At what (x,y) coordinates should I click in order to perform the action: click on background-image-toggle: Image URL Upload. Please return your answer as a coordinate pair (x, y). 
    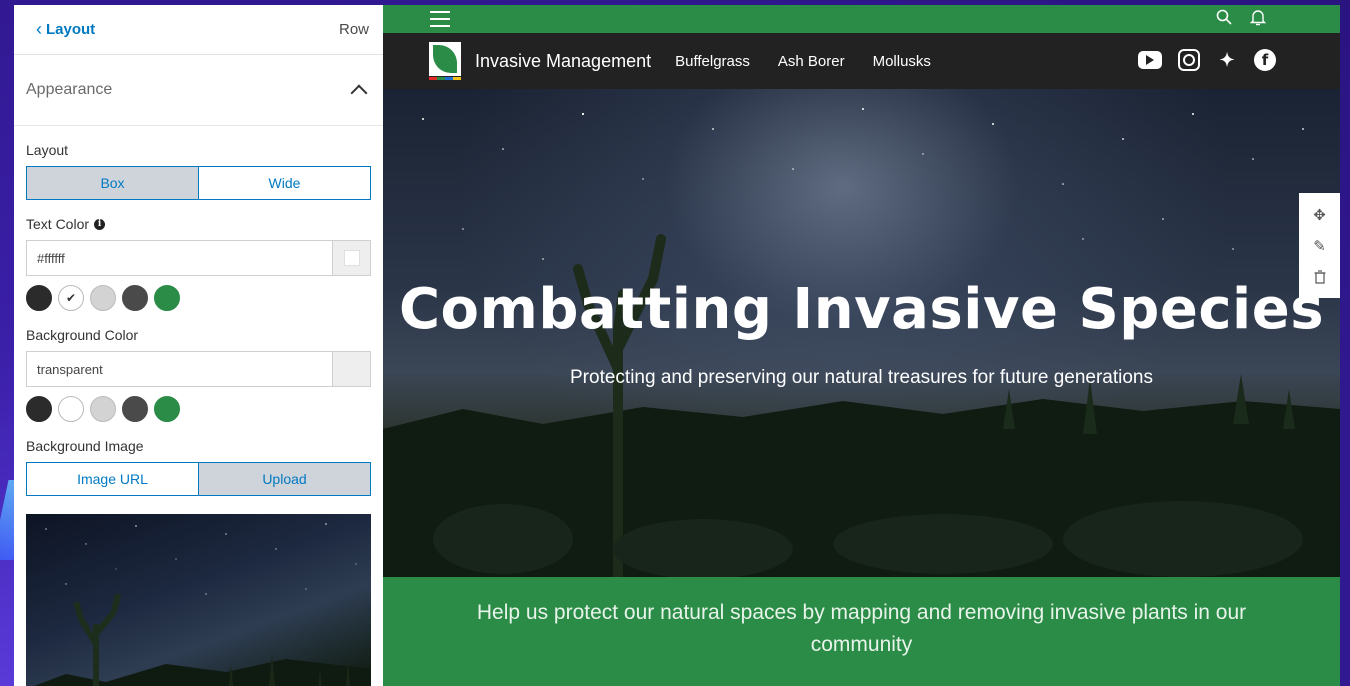
    Looking at the image, I should click on (198, 479).